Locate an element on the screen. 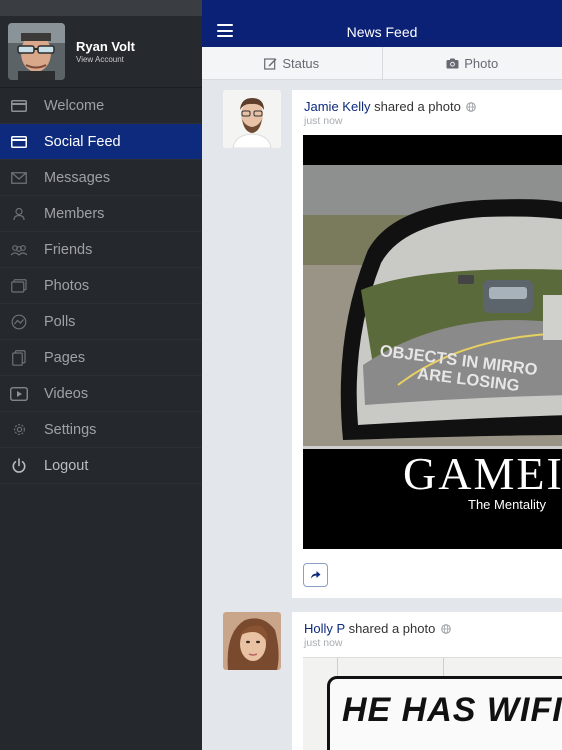 This screenshot has width=562, height=750. sidebar-item-settings: Settings is located at coordinates (101, 430).